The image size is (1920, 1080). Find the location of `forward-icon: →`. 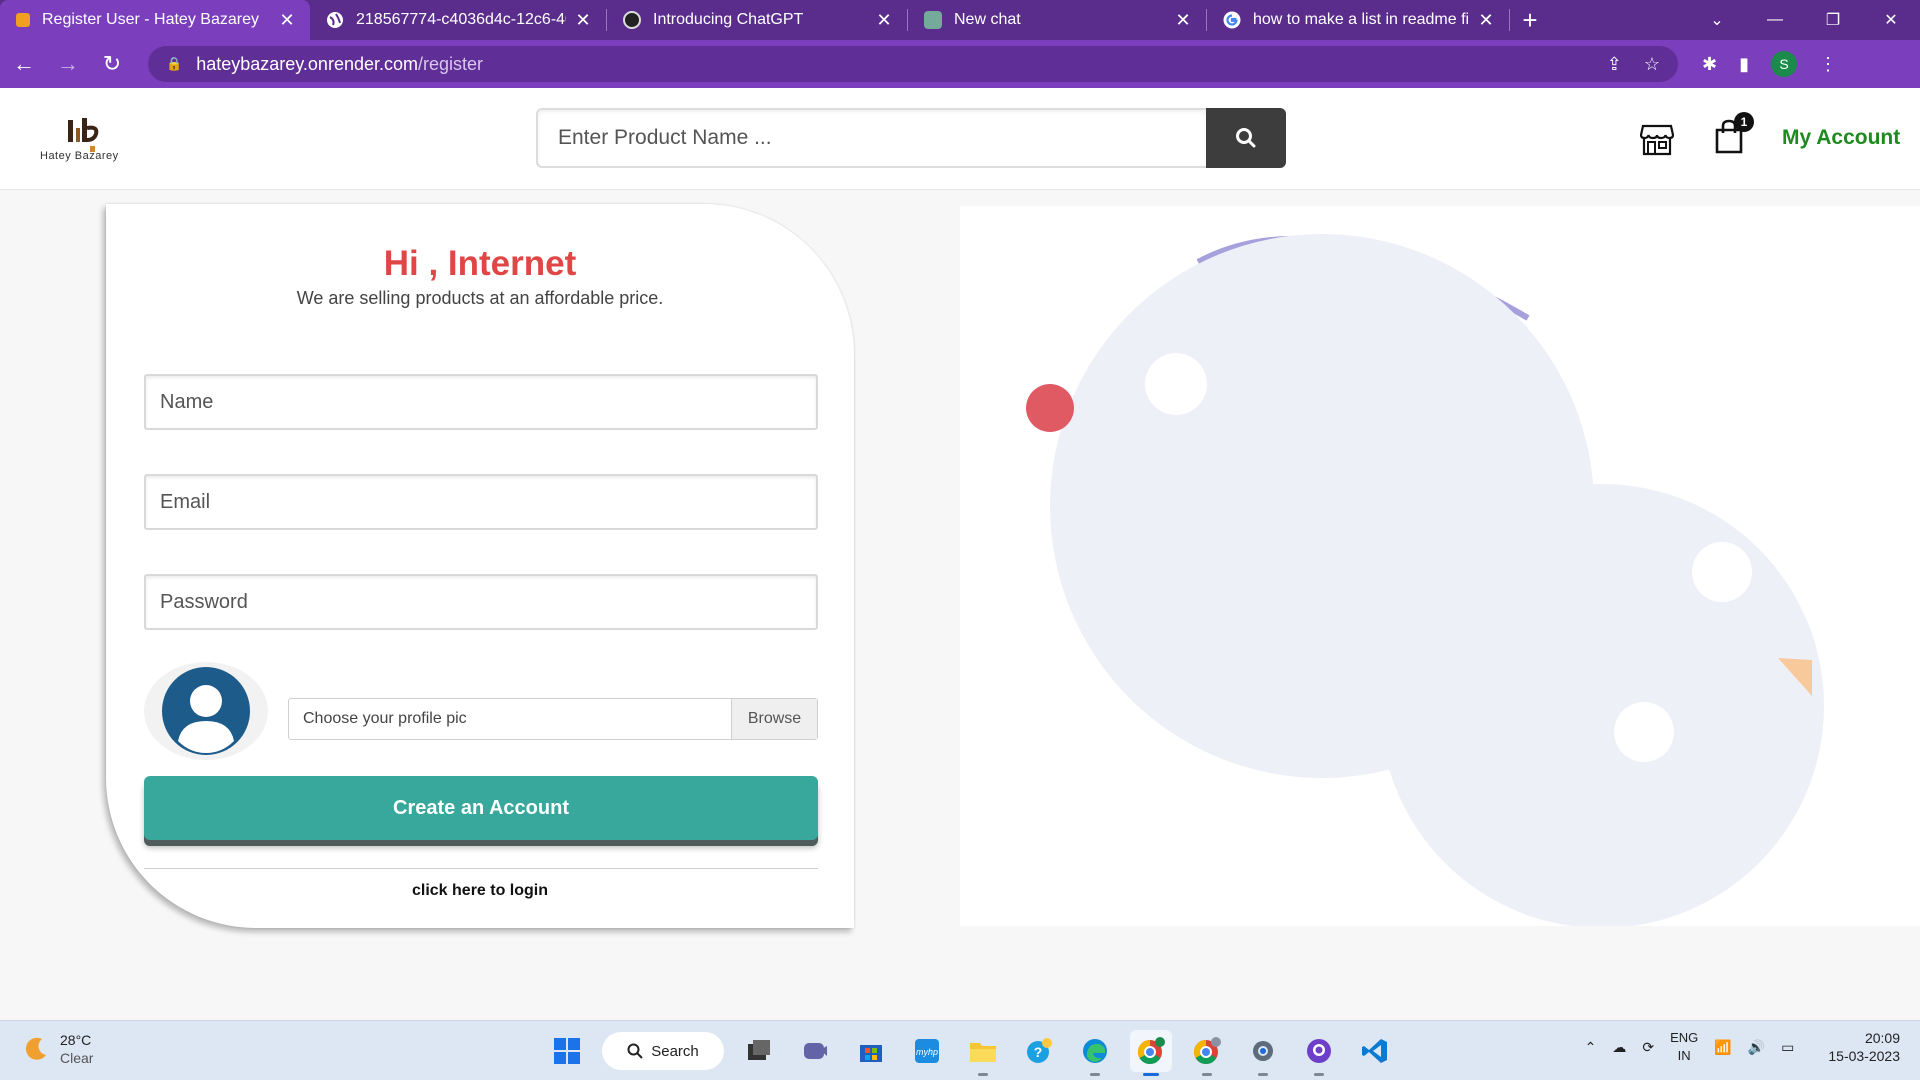

forward-icon: → is located at coordinates (68, 64).